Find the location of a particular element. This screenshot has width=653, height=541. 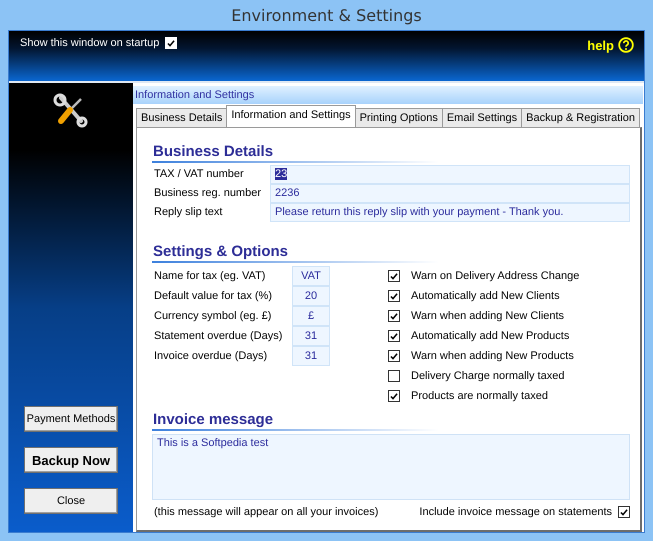

field-label: Statement overdue (Days) is located at coordinates (219, 336).